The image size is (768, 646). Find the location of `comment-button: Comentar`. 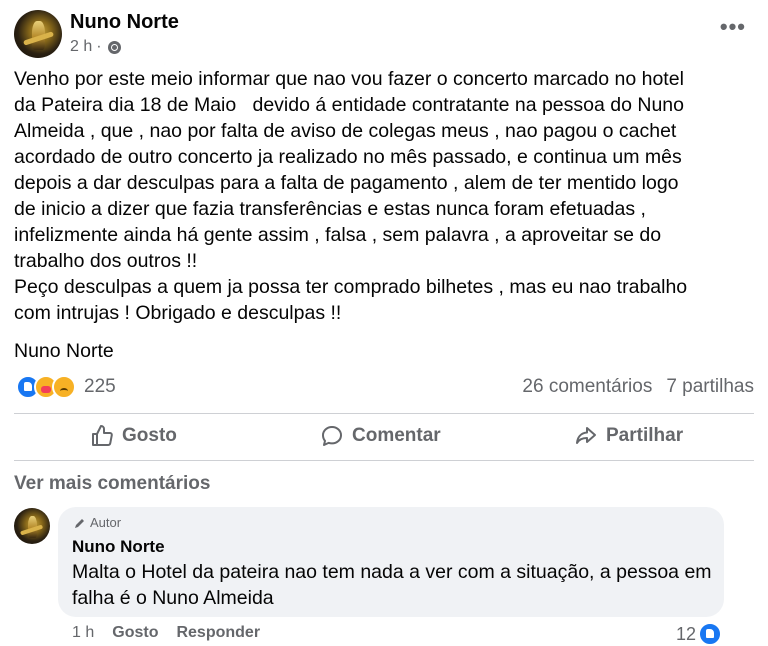

comment-button: Comentar is located at coordinates (380, 436).